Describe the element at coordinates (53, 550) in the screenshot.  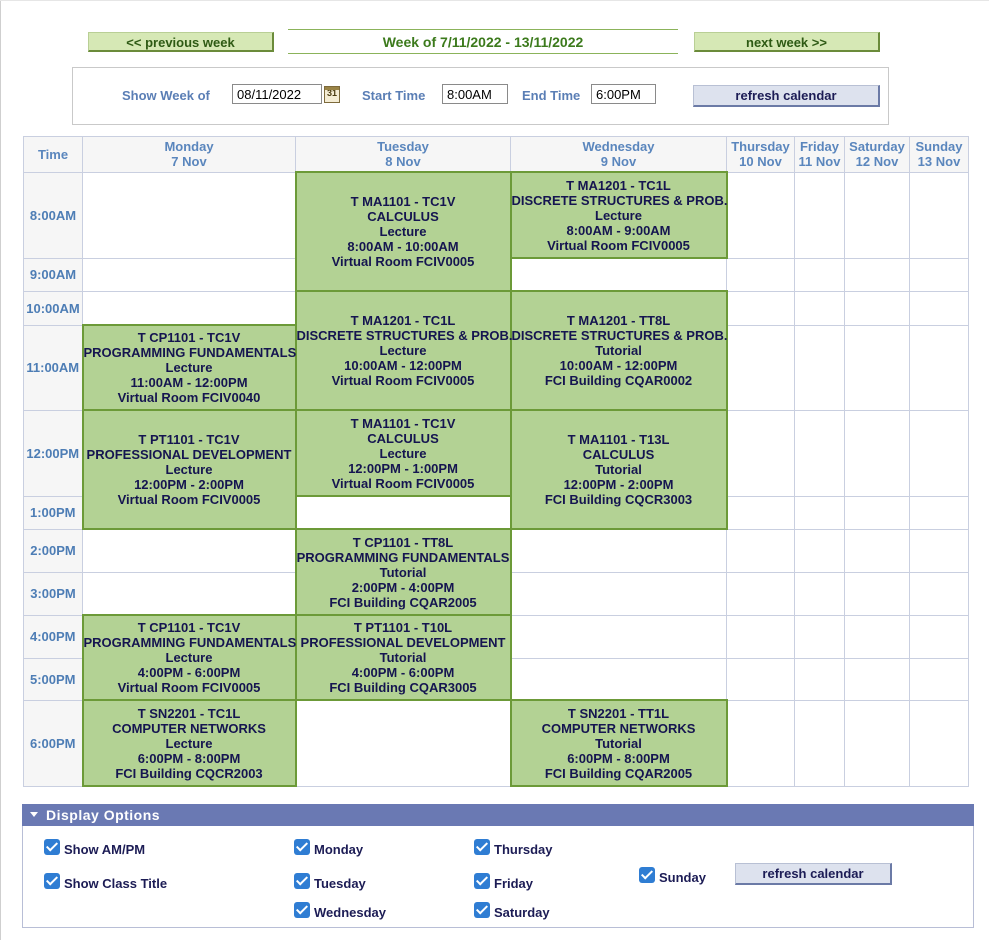
I see `time-label: 2:00PM` at that location.